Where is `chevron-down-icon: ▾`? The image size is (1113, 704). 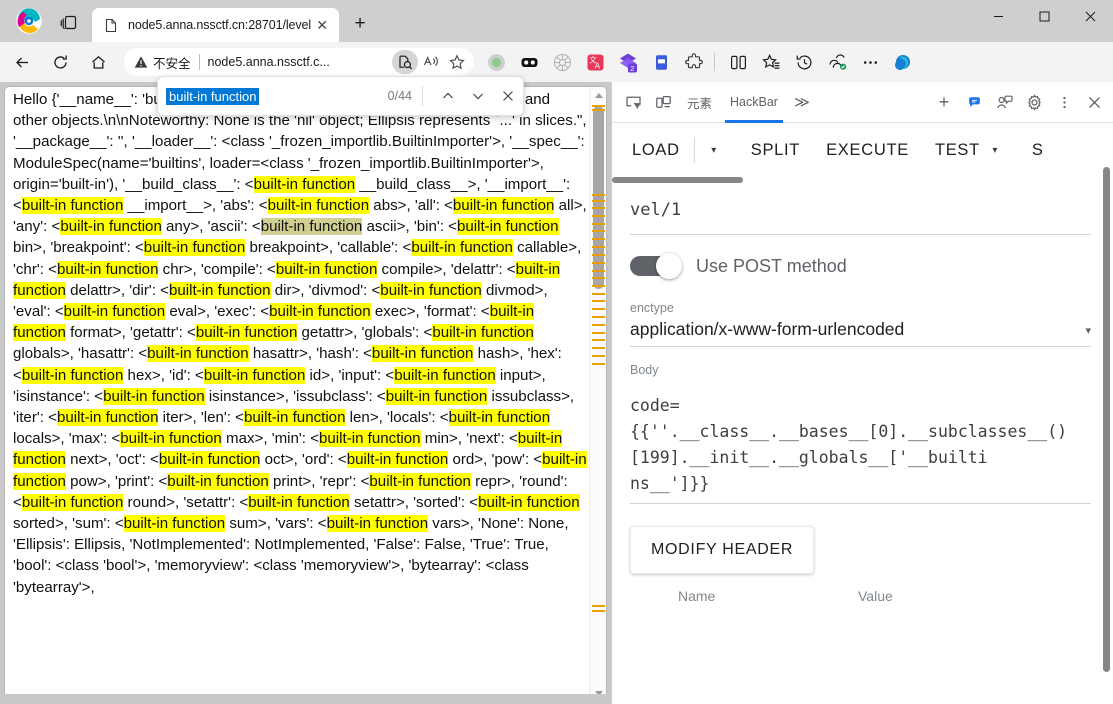 chevron-down-icon: ▾ is located at coordinates (1088, 332).